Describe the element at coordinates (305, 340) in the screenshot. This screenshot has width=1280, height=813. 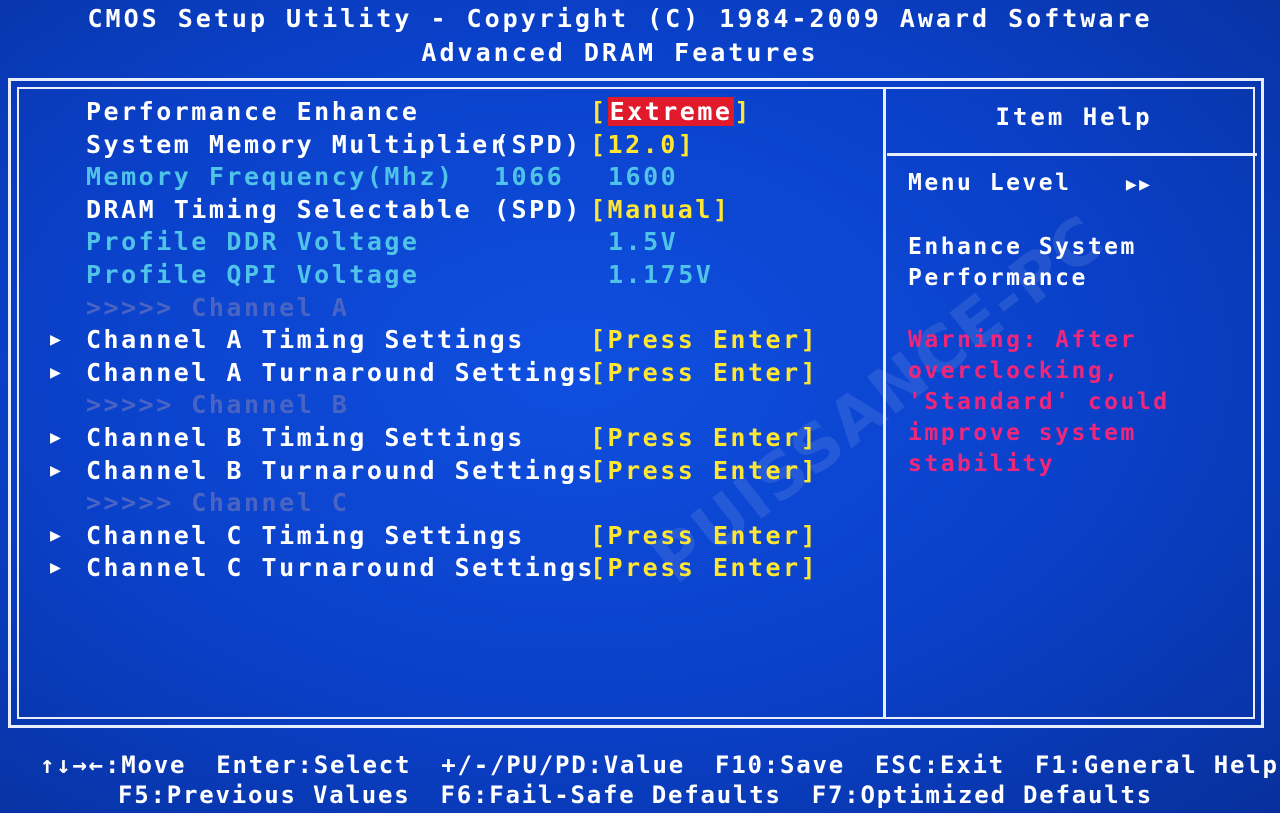
I see `menu-item-label: Channel A Timing Settings` at that location.